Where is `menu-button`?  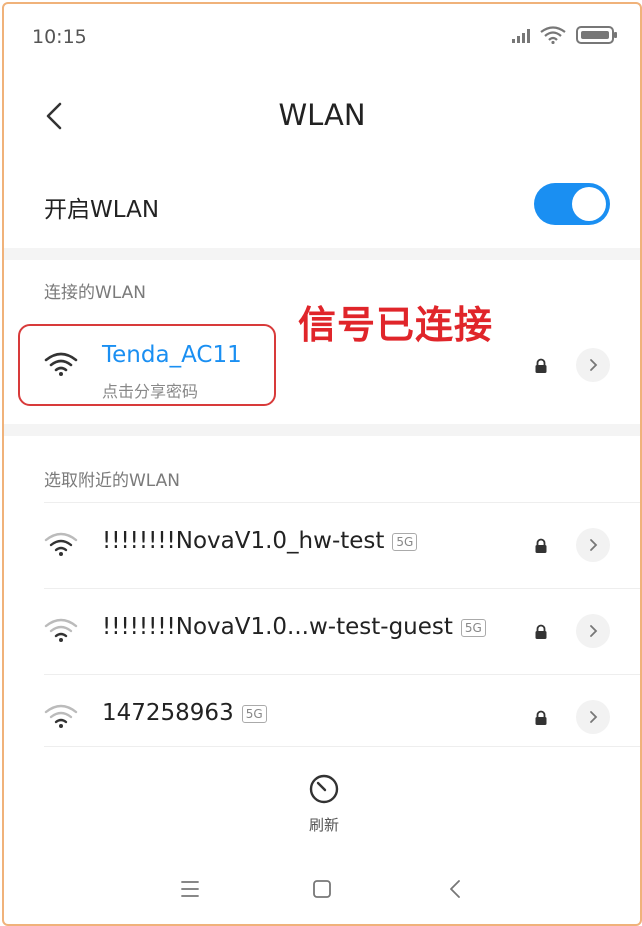 menu-button is located at coordinates (190, 889).